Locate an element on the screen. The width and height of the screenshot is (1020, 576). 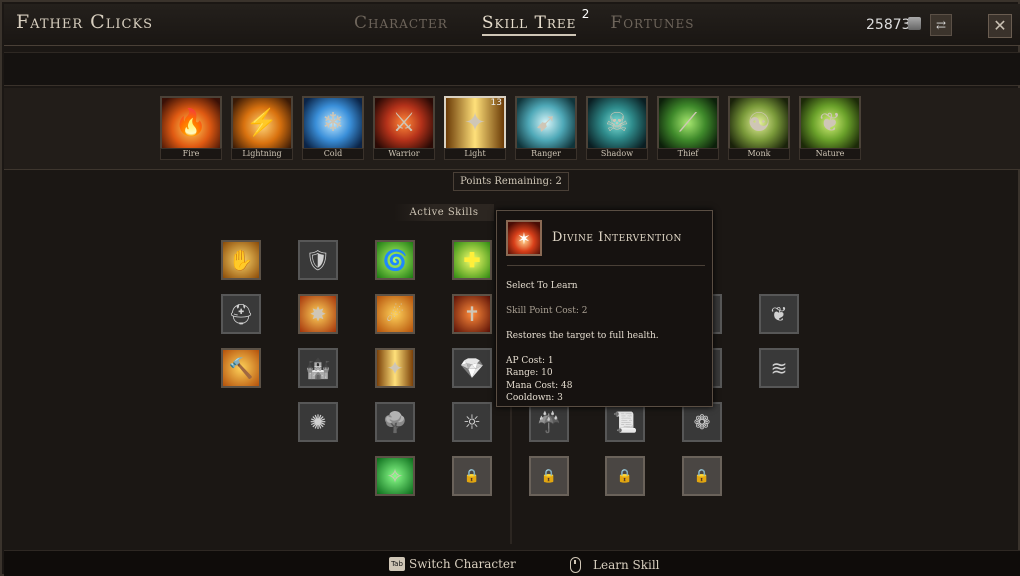
skill-flare: ☄ is located at coordinates (395, 314).